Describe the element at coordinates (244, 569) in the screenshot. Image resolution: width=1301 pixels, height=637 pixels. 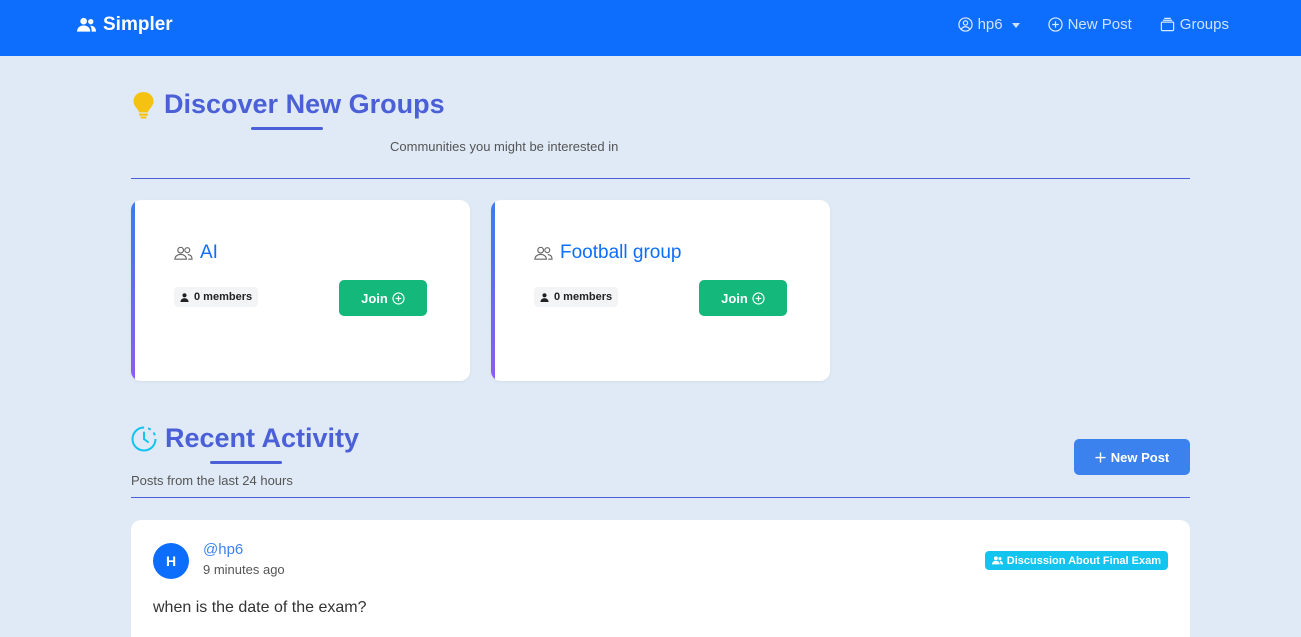
I see `post-time: 9 minutes ago` at that location.